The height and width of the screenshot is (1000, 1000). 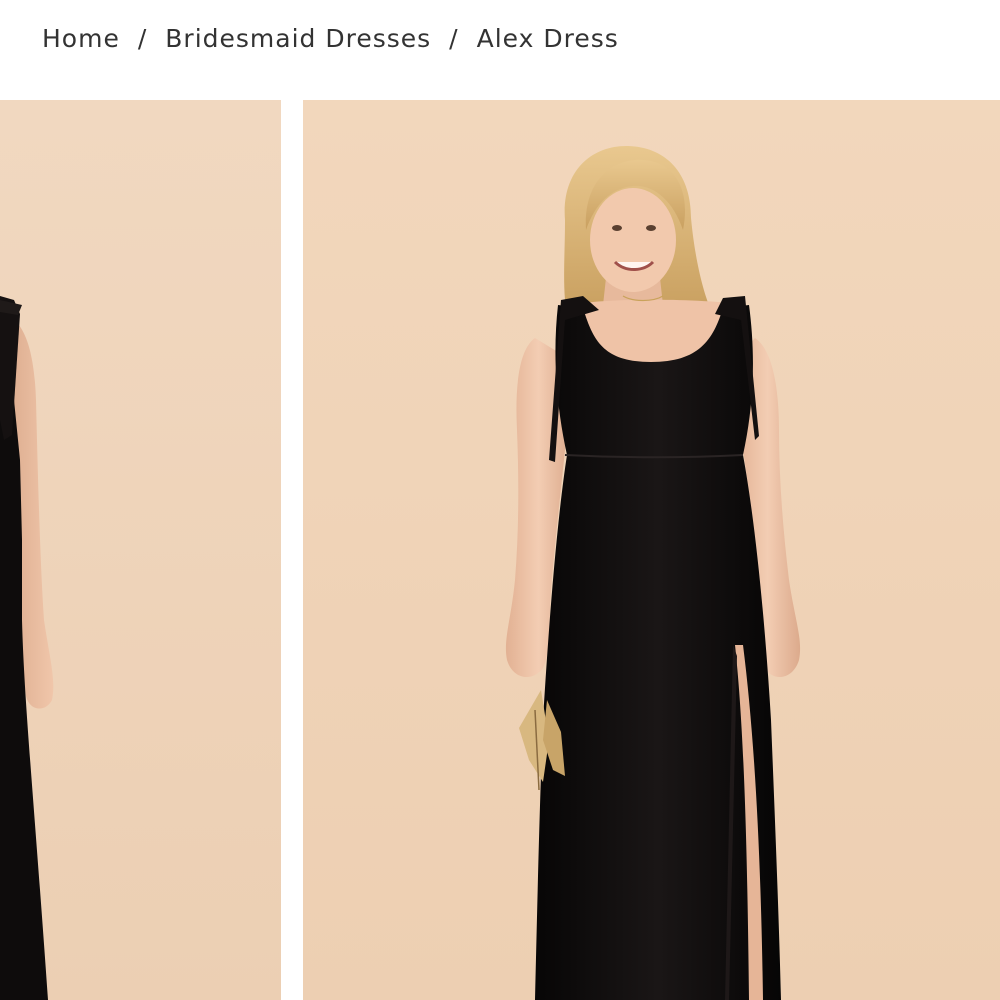 I want to click on breadcrumb: Home / Bridesmaid Dresses / Alex Dress, so click(x=330, y=38).